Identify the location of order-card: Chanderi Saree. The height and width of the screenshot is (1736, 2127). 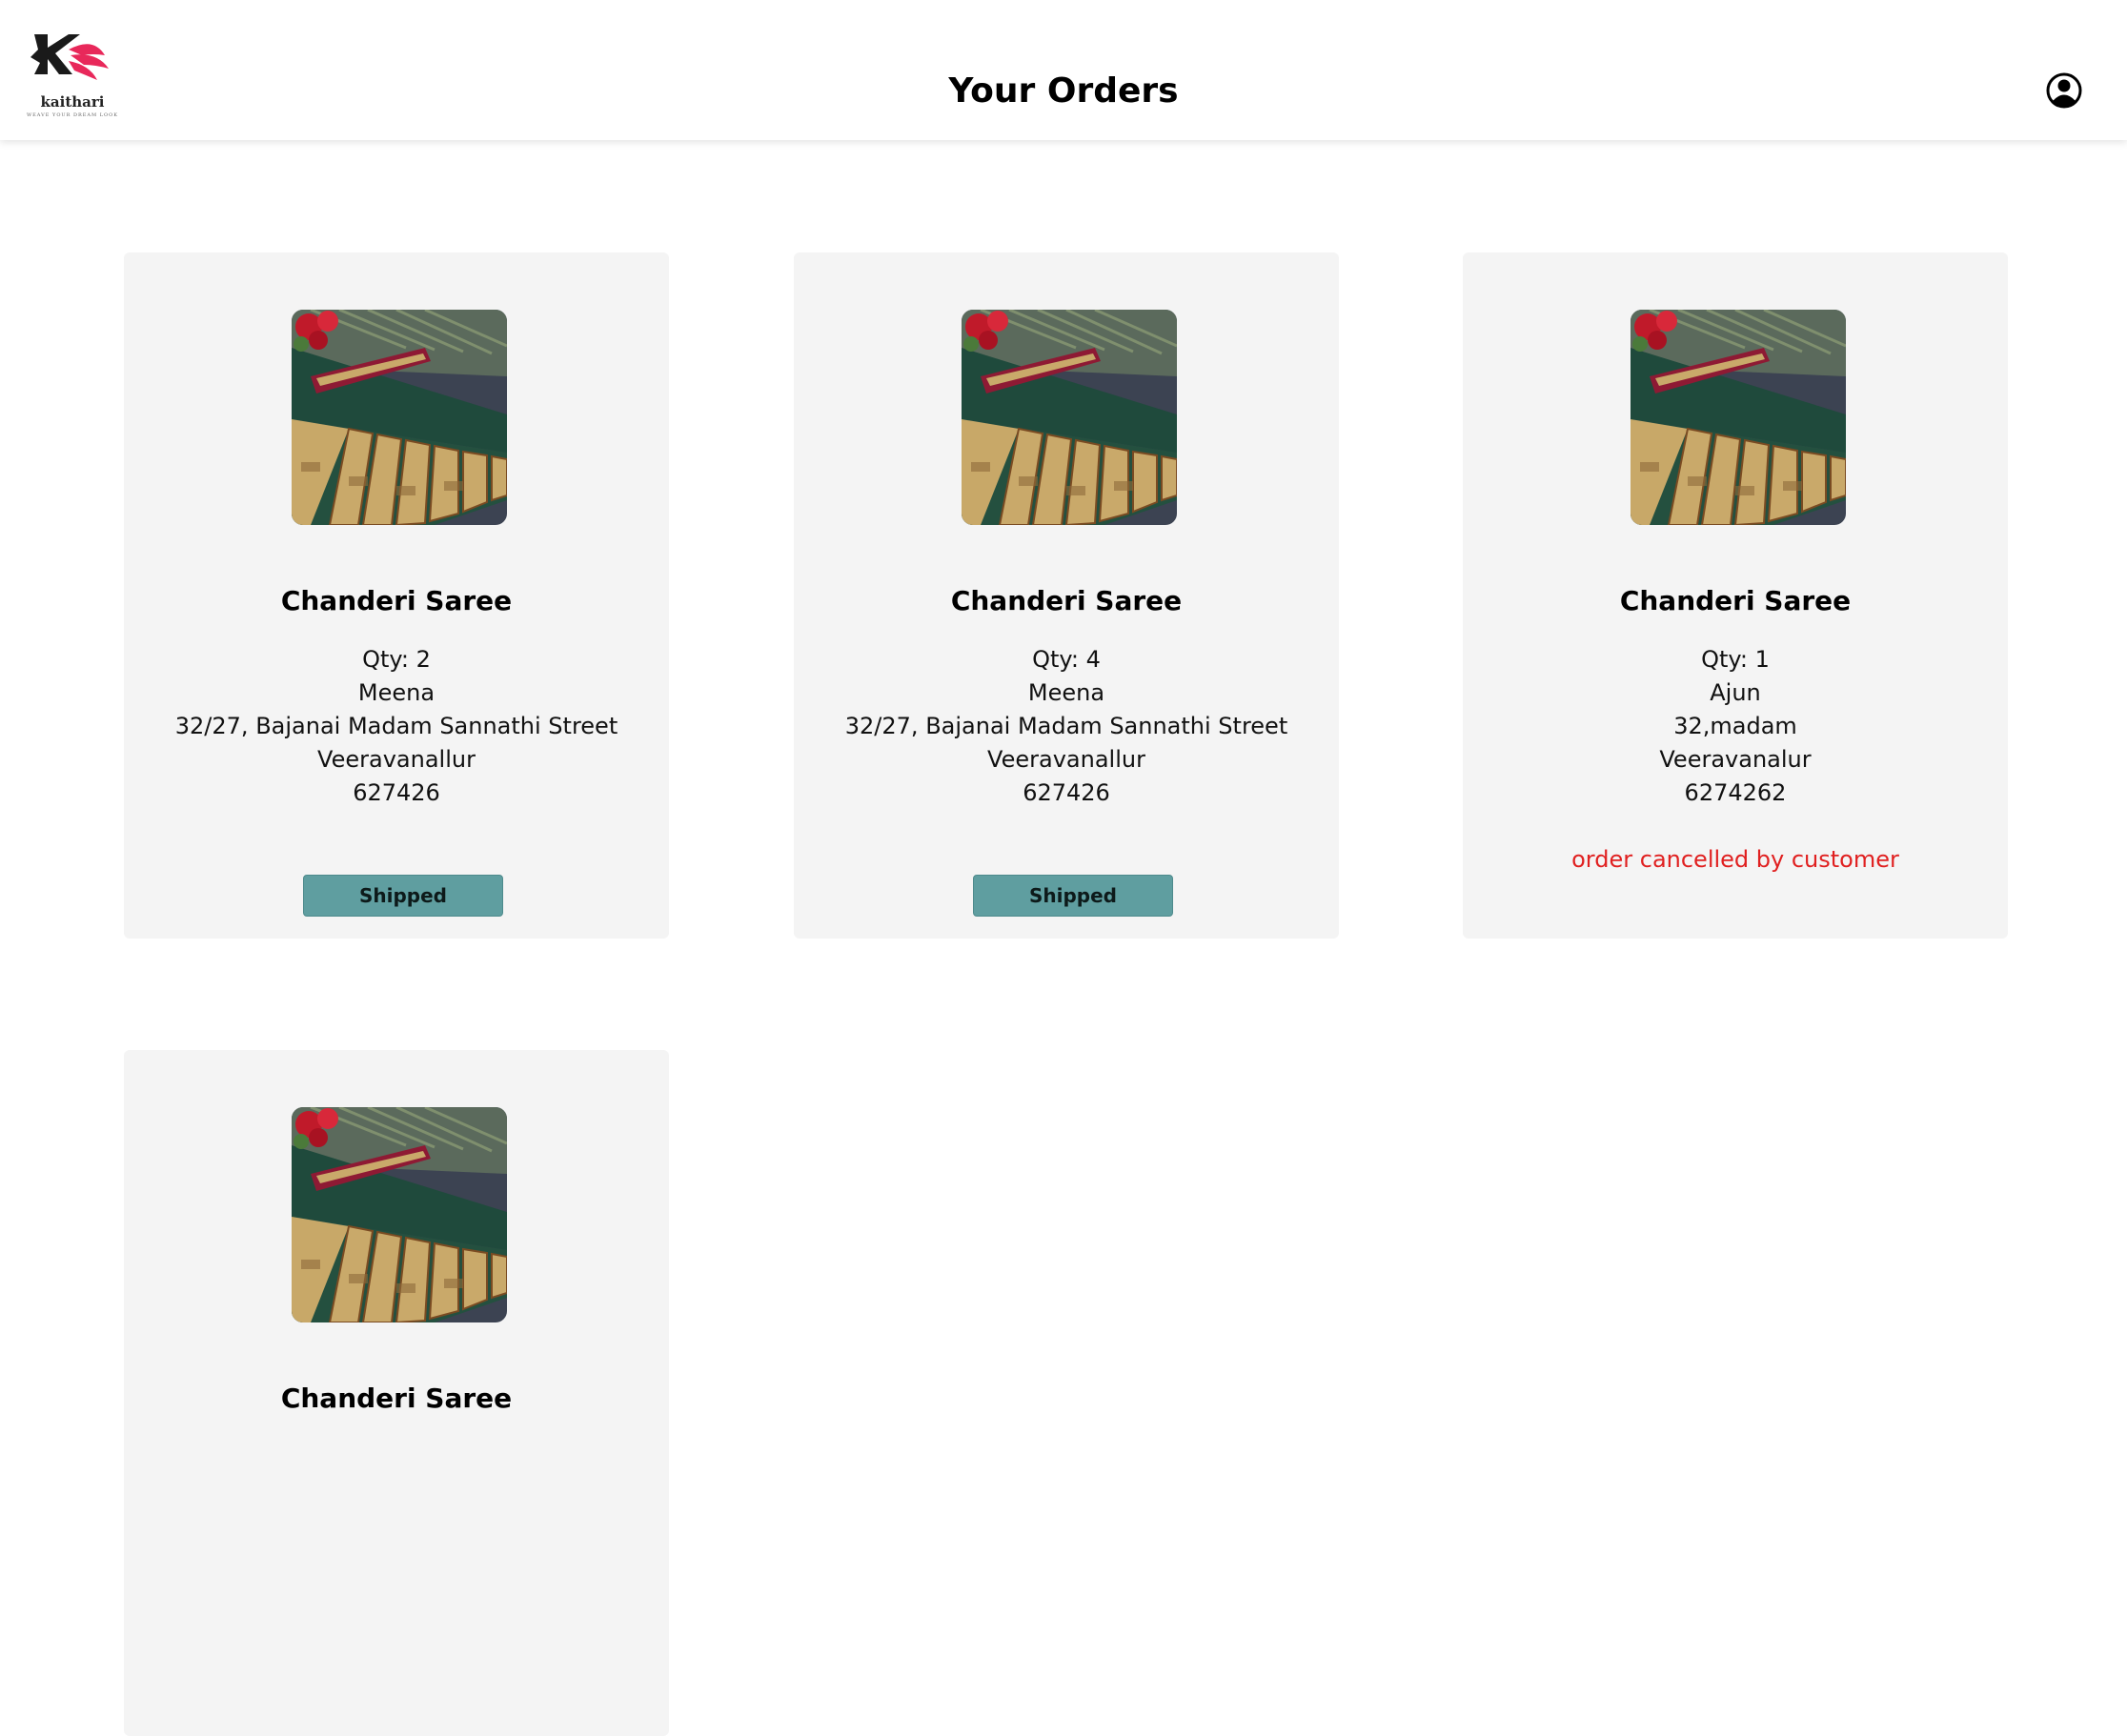
(396, 1393).